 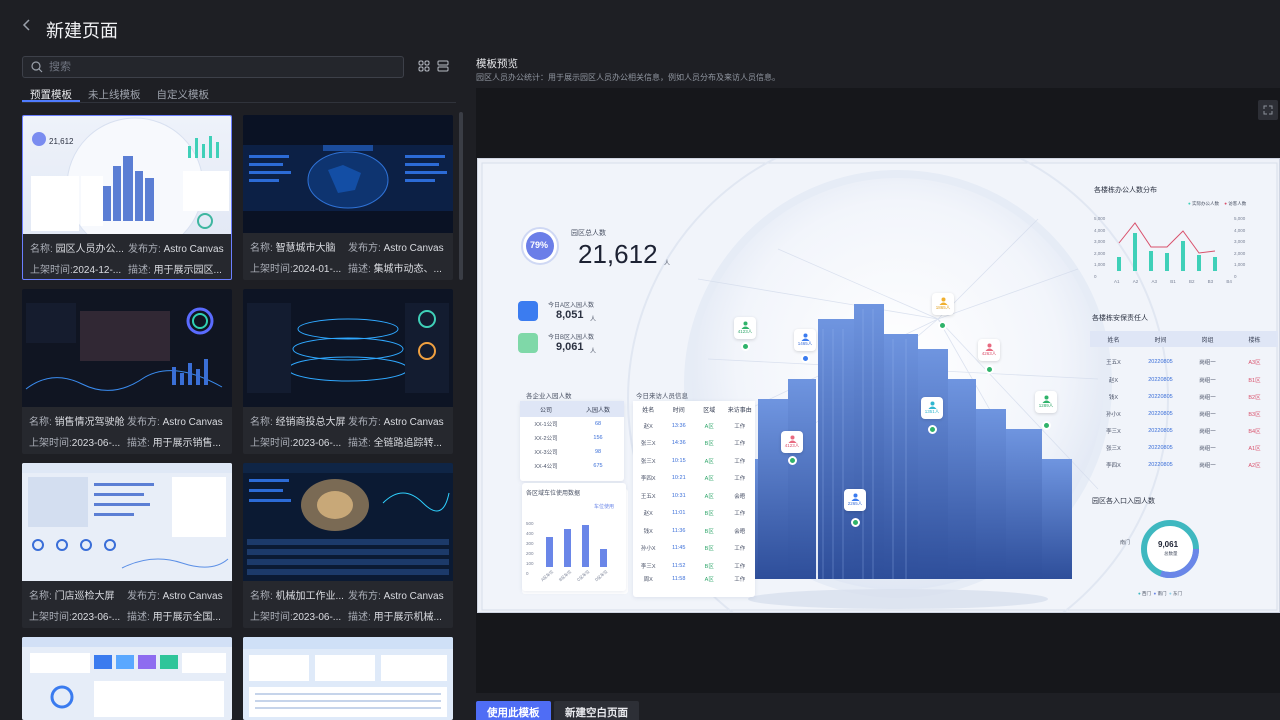 I want to click on parking-y-tick: 200, so click(x=530, y=553).